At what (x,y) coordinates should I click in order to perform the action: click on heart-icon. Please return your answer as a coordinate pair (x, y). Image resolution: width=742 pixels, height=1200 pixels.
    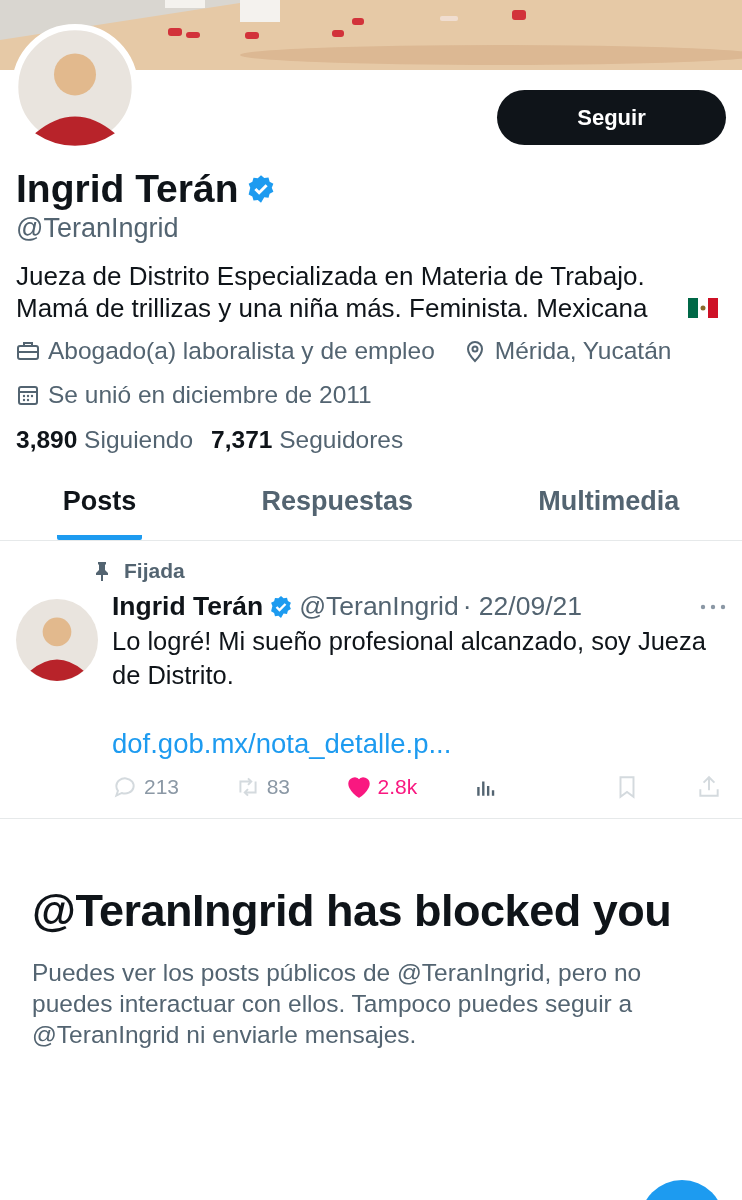
    Looking at the image, I should click on (358, 787).